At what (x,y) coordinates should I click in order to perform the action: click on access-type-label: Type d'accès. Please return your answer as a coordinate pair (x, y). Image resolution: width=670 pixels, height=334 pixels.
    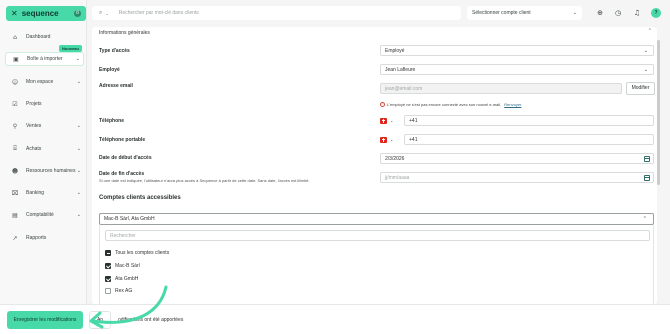
    Looking at the image, I should click on (114, 51).